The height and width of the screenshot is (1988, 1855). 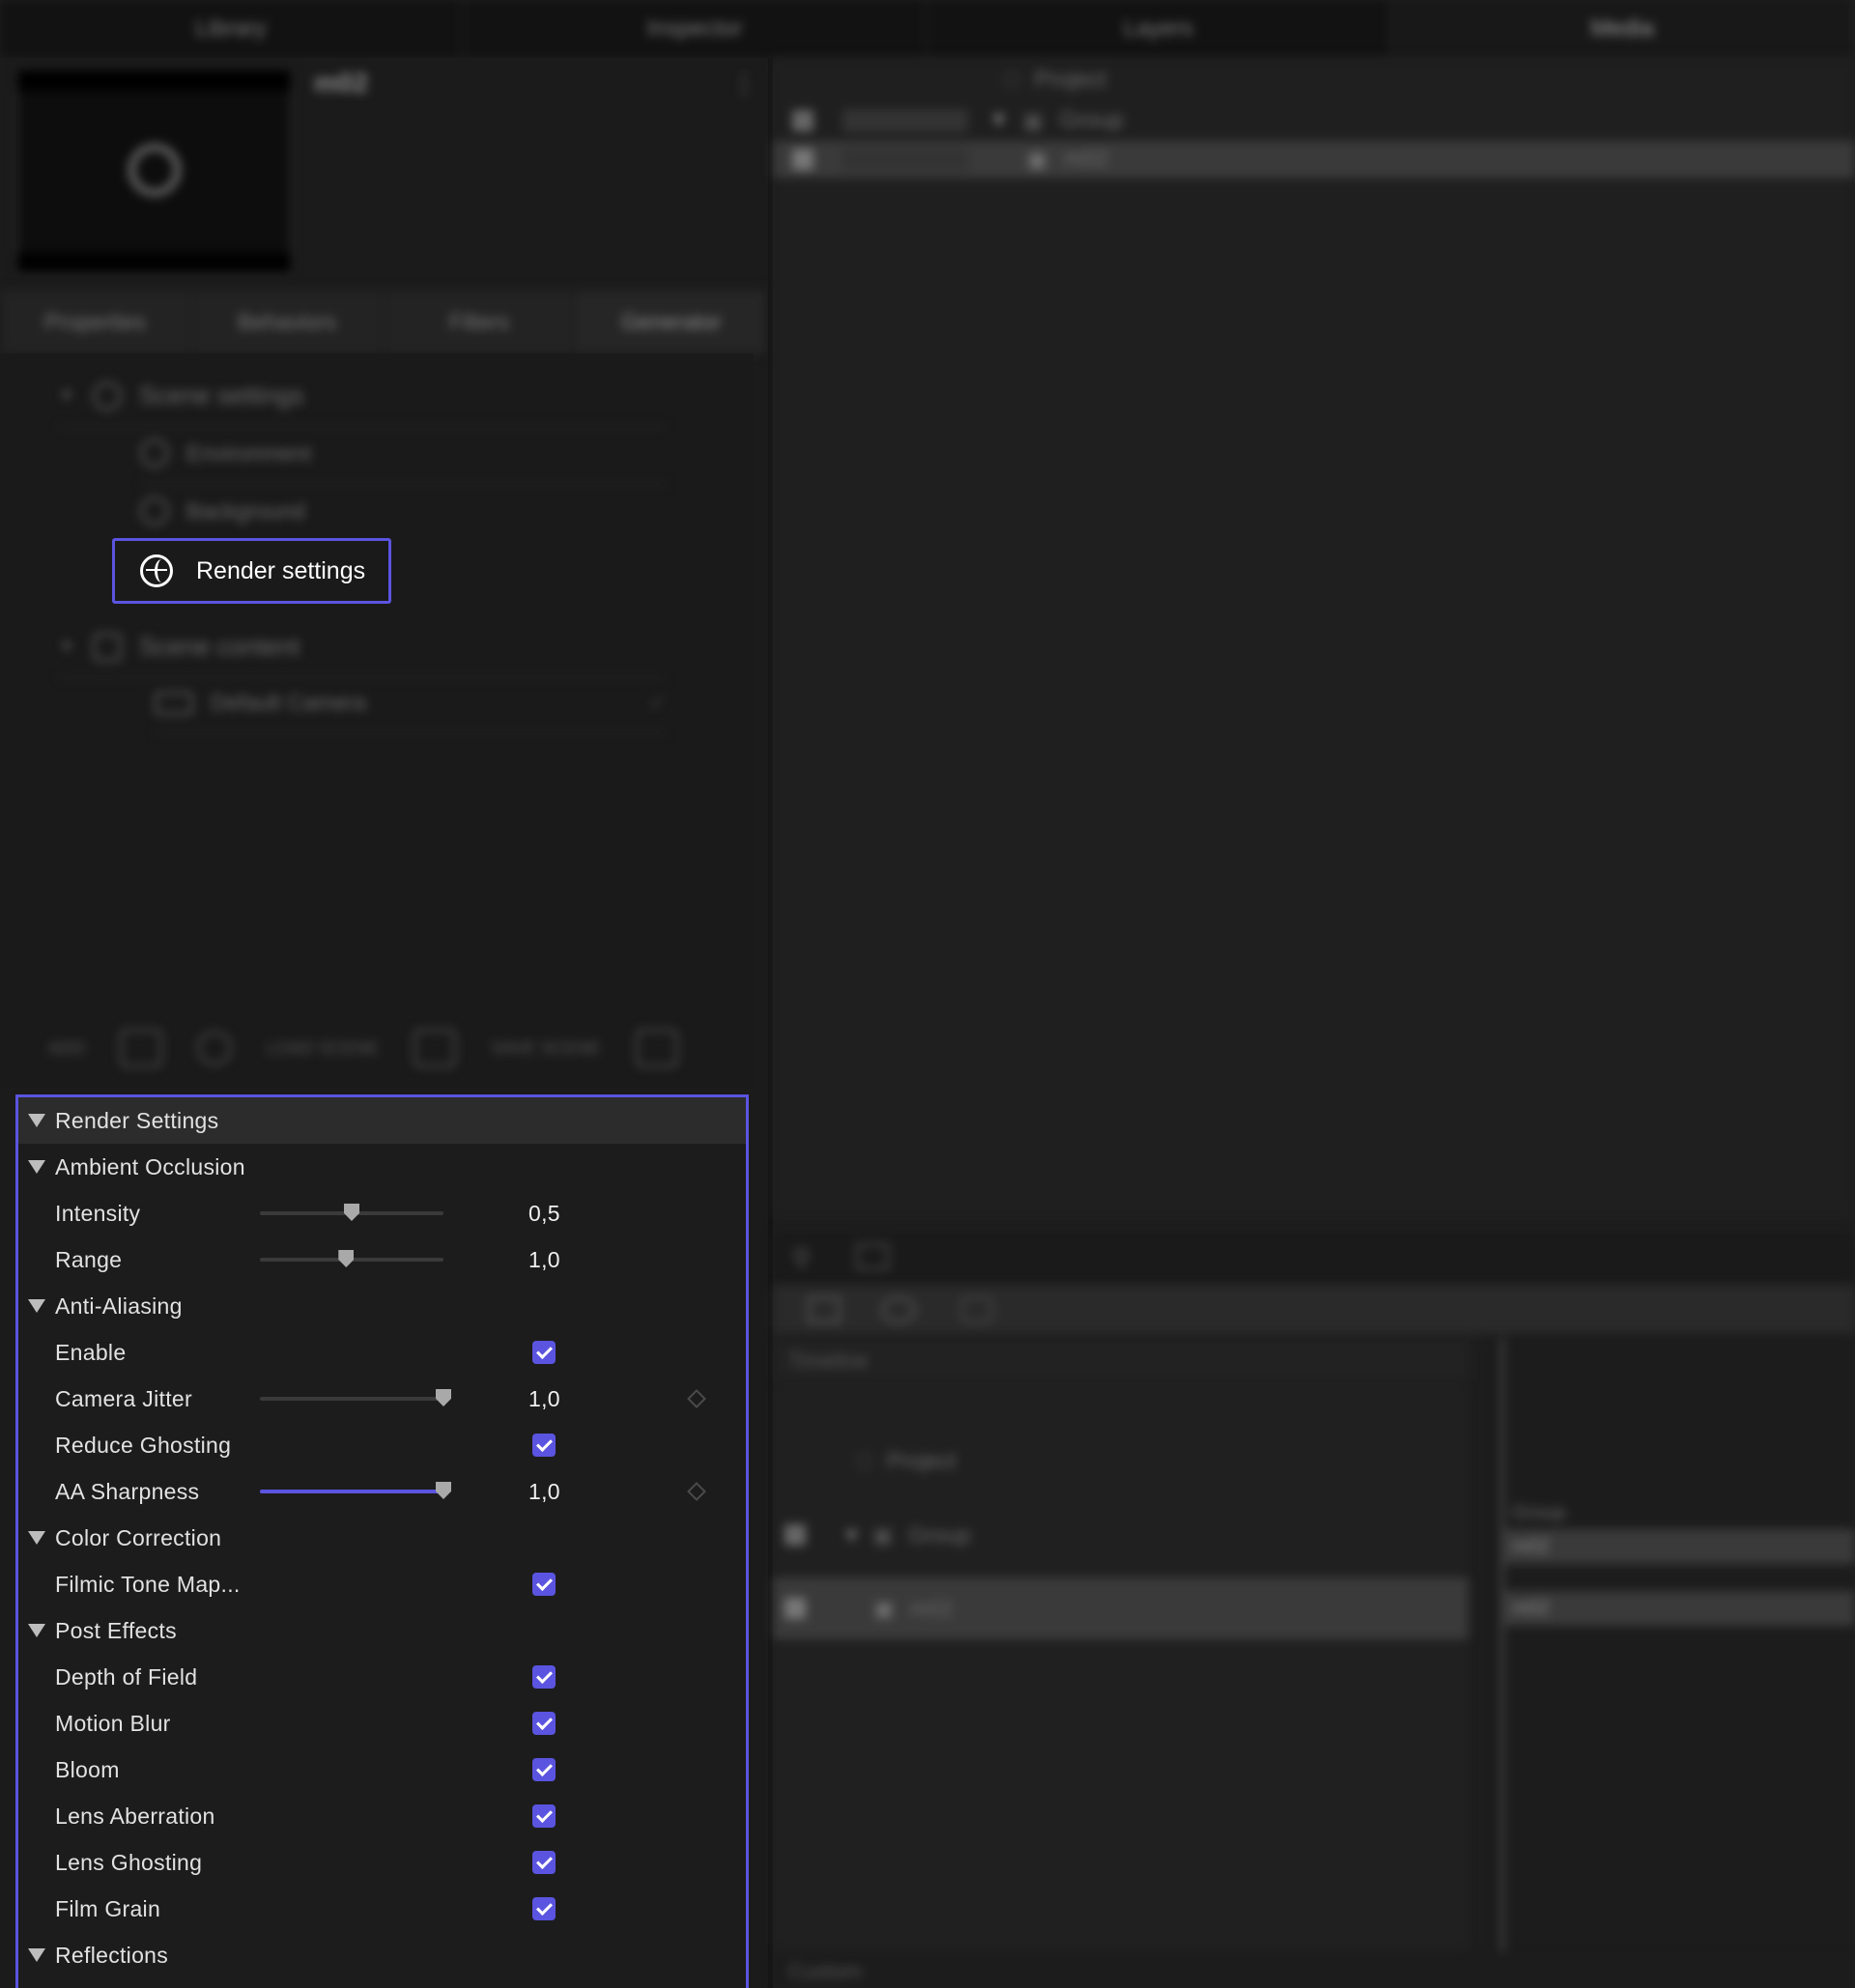 I want to click on depth-of-field-checkbox, so click(x=544, y=1677).